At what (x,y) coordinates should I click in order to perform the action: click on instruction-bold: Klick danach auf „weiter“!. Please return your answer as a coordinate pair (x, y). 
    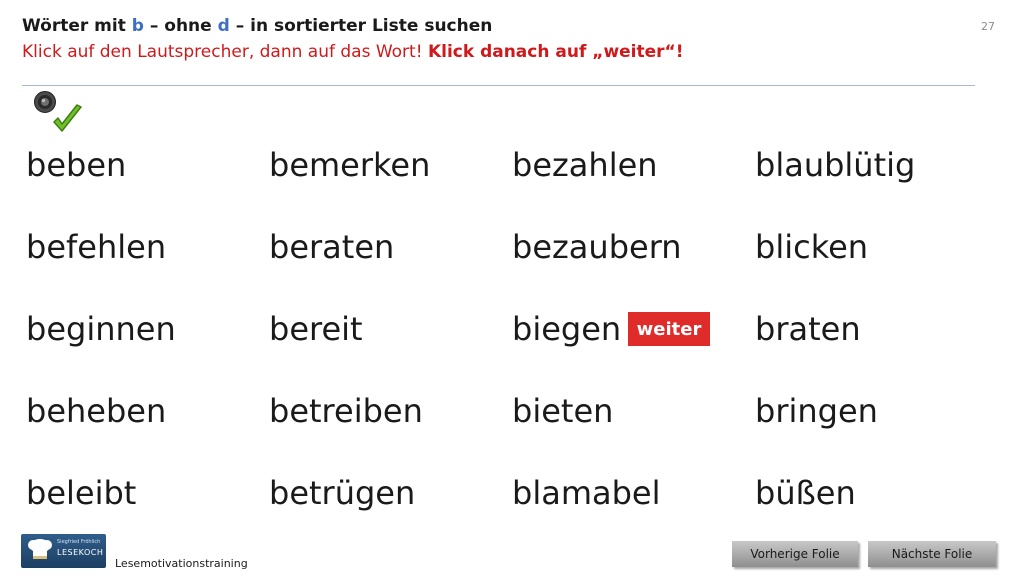
    Looking at the image, I should click on (555, 52).